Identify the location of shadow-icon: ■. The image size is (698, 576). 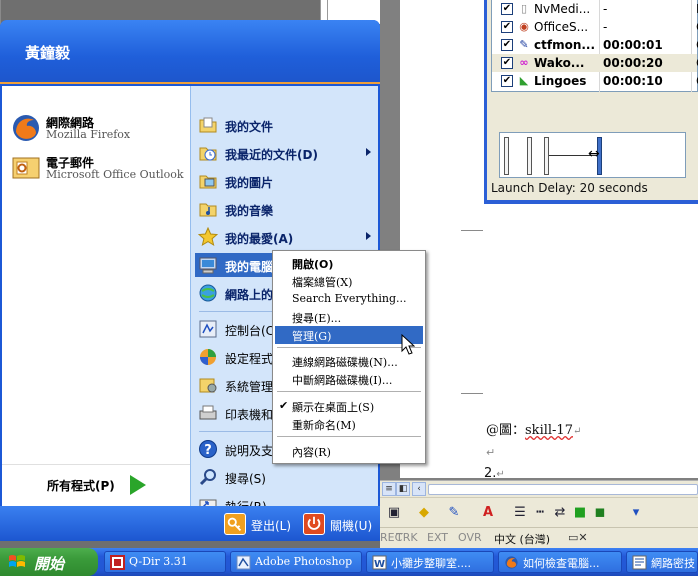
(580, 513).